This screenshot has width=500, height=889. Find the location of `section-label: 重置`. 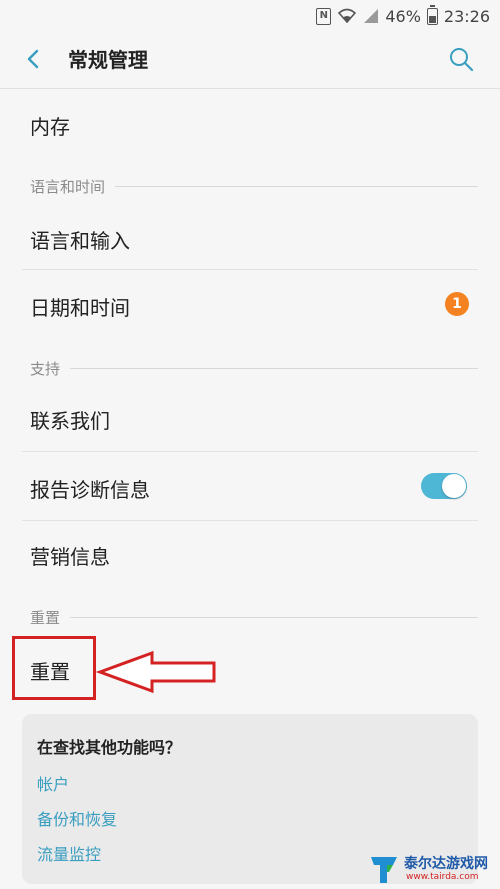

section-label: 重置 is located at coordinates (45, 617).